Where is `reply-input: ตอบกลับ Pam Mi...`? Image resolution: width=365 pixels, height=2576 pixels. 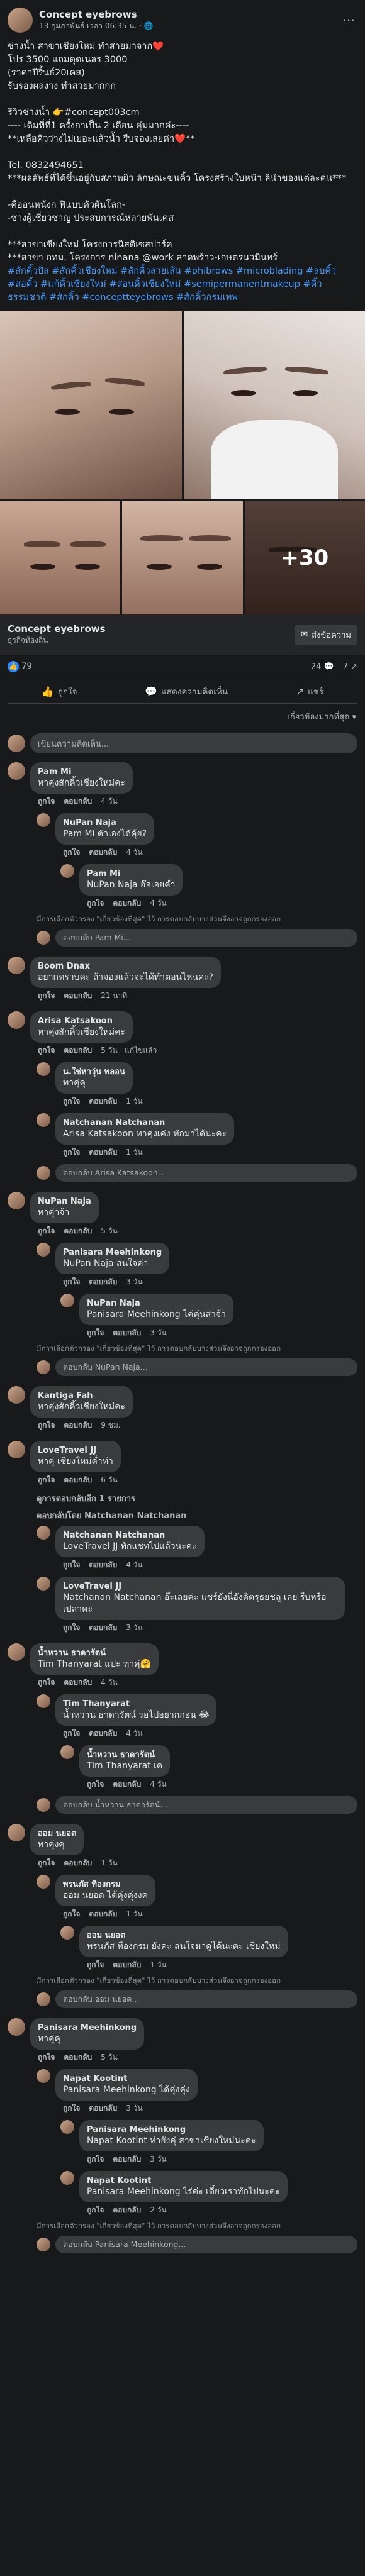 reply-input: ตอบกลับ Pam Mi... is located at coordinates (206, 938).